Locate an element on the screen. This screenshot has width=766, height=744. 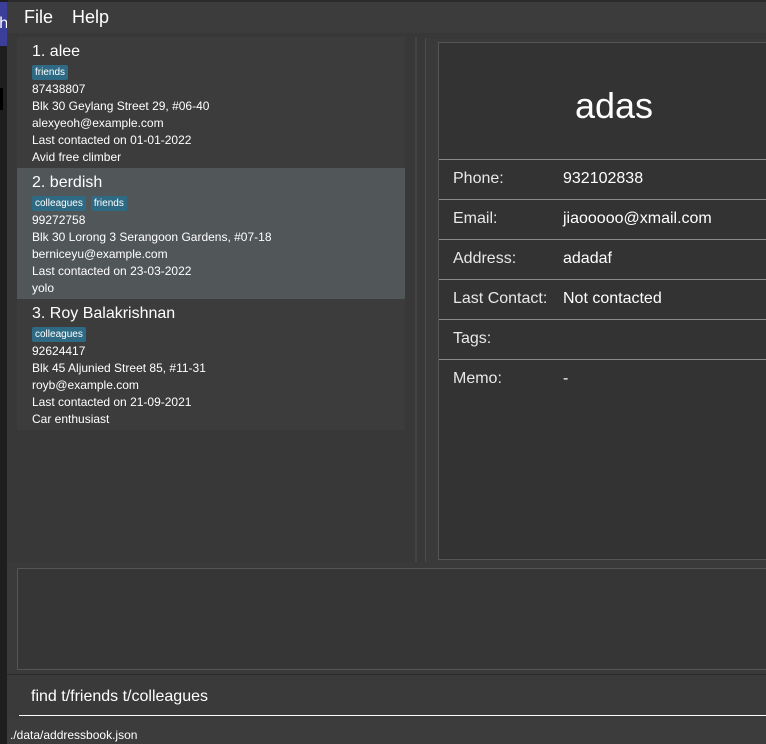
person-tags: colleagues is located at coordinates (59, 334).